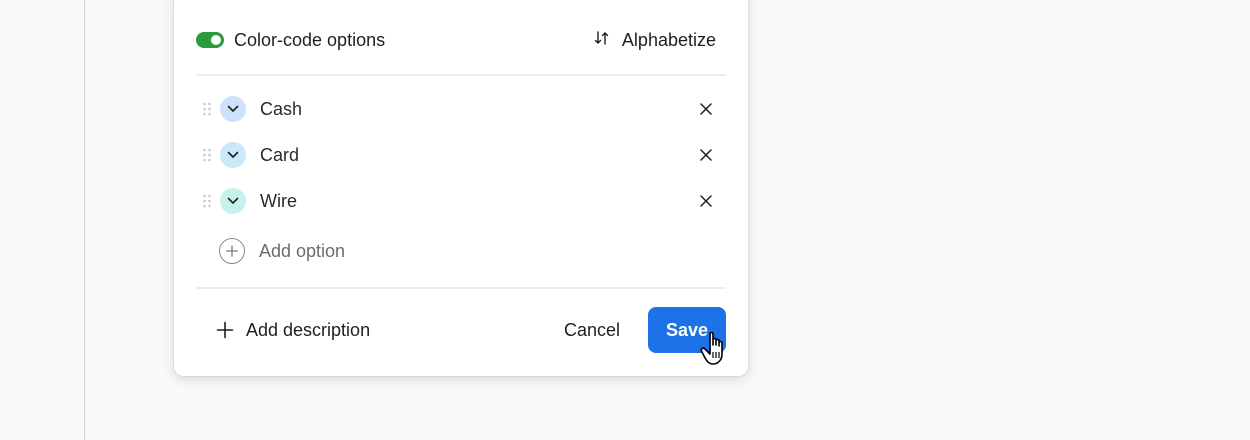 The width and height of the screenshot is (1250, 440). I want to click on left-gutter, so click(42, 220).